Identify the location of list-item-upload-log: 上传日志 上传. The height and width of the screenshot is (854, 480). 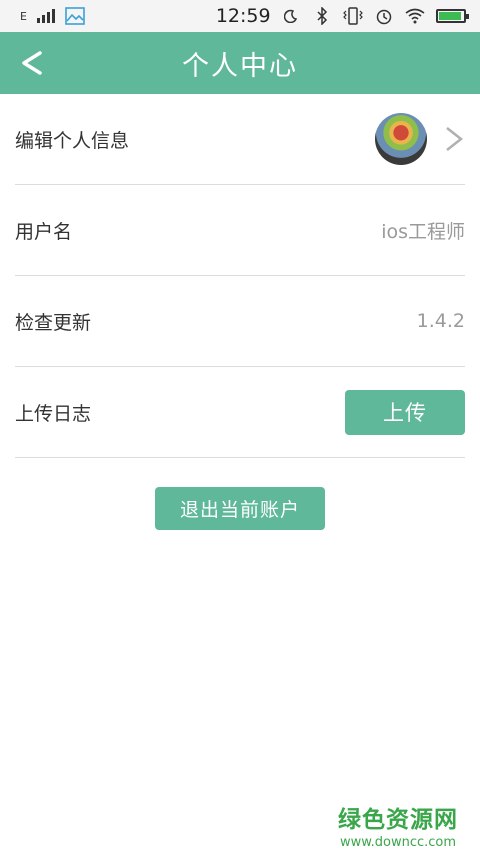
(240, 412).